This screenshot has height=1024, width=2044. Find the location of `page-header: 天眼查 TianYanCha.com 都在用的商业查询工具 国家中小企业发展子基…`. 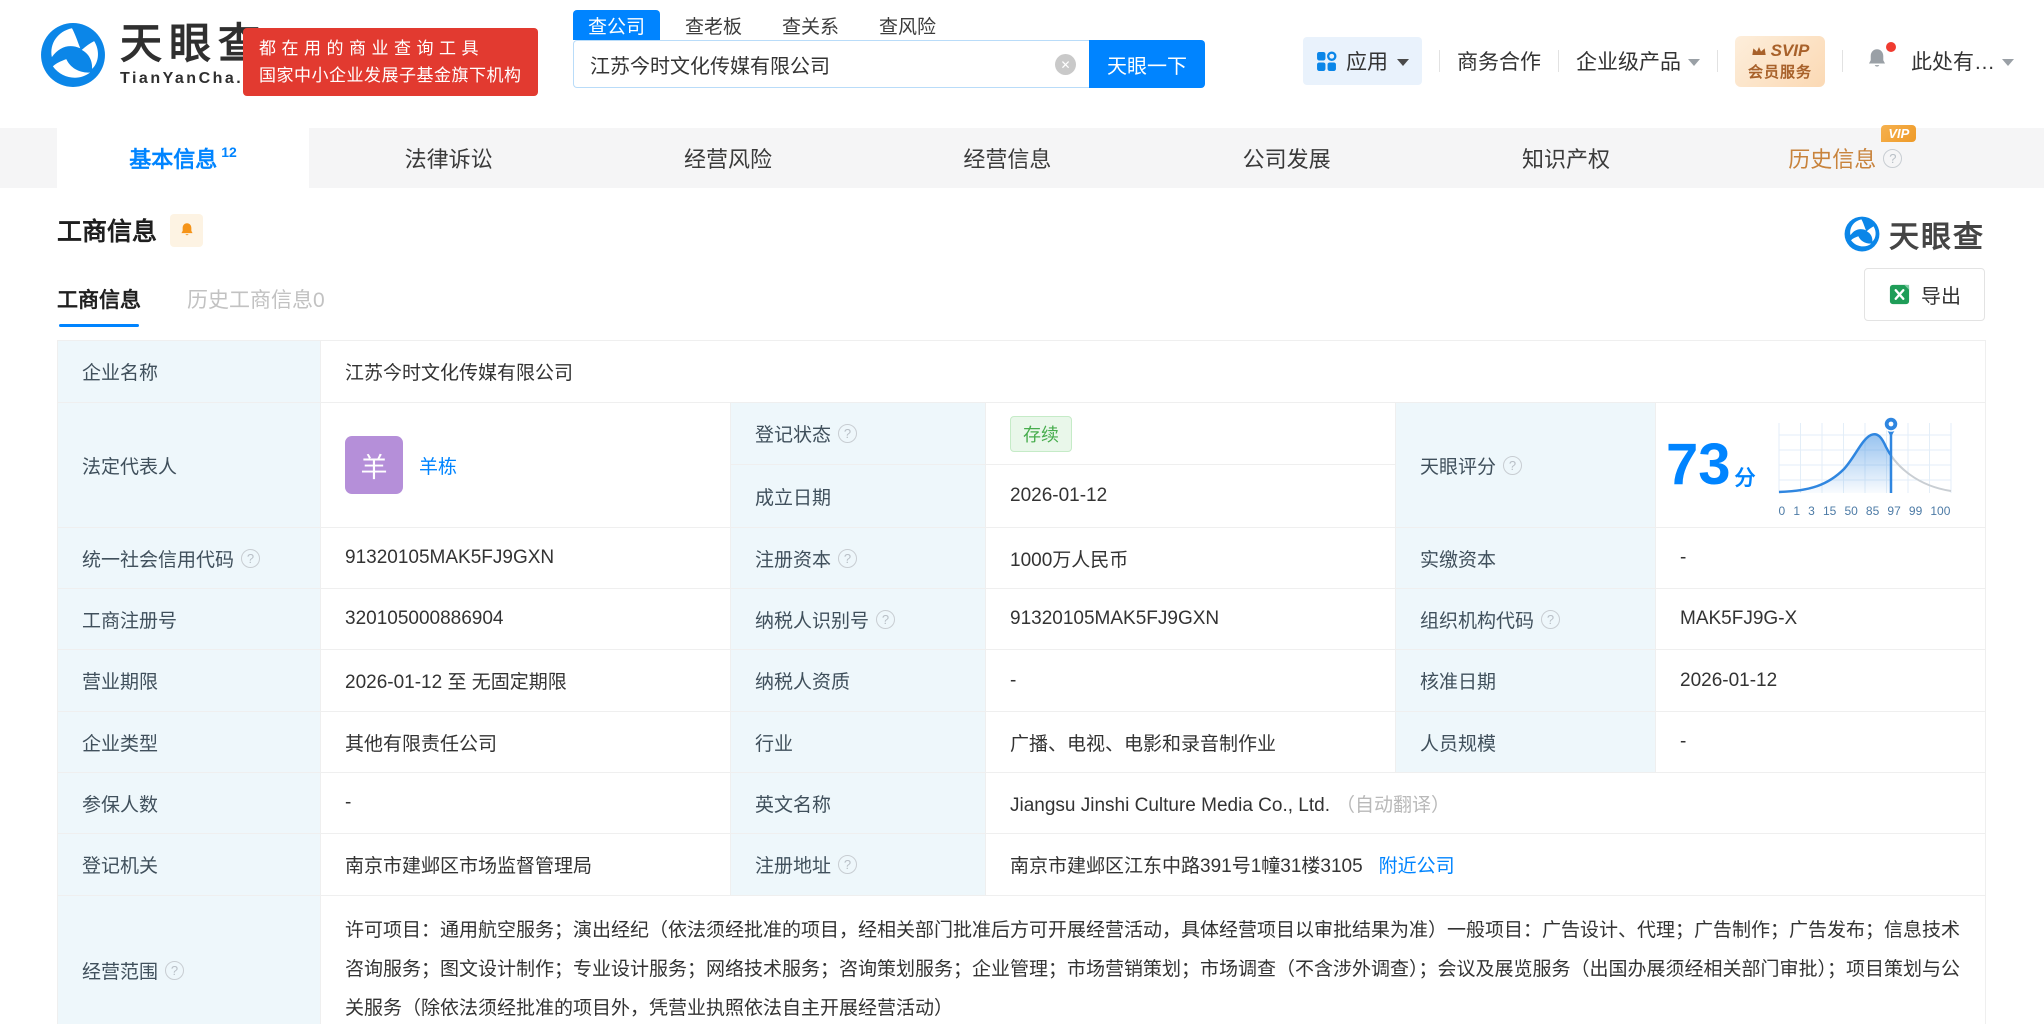

page-header: 天眼查 TianYanCha.com 都在用的商业查询工具 国家中小企业发展子基… is located at coordinates (1022, 64).